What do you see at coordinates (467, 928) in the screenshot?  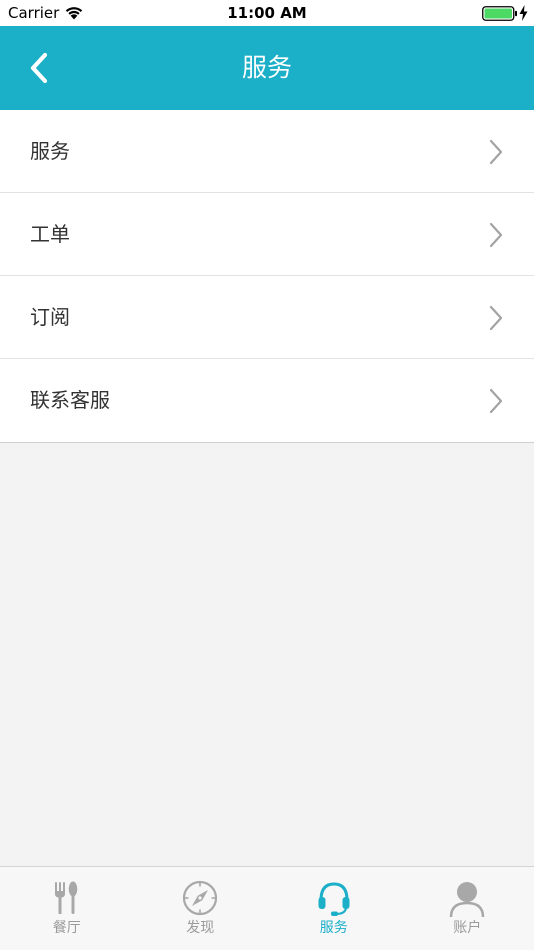 I see `tab-label: 账户` at bounding box center [467, 928].